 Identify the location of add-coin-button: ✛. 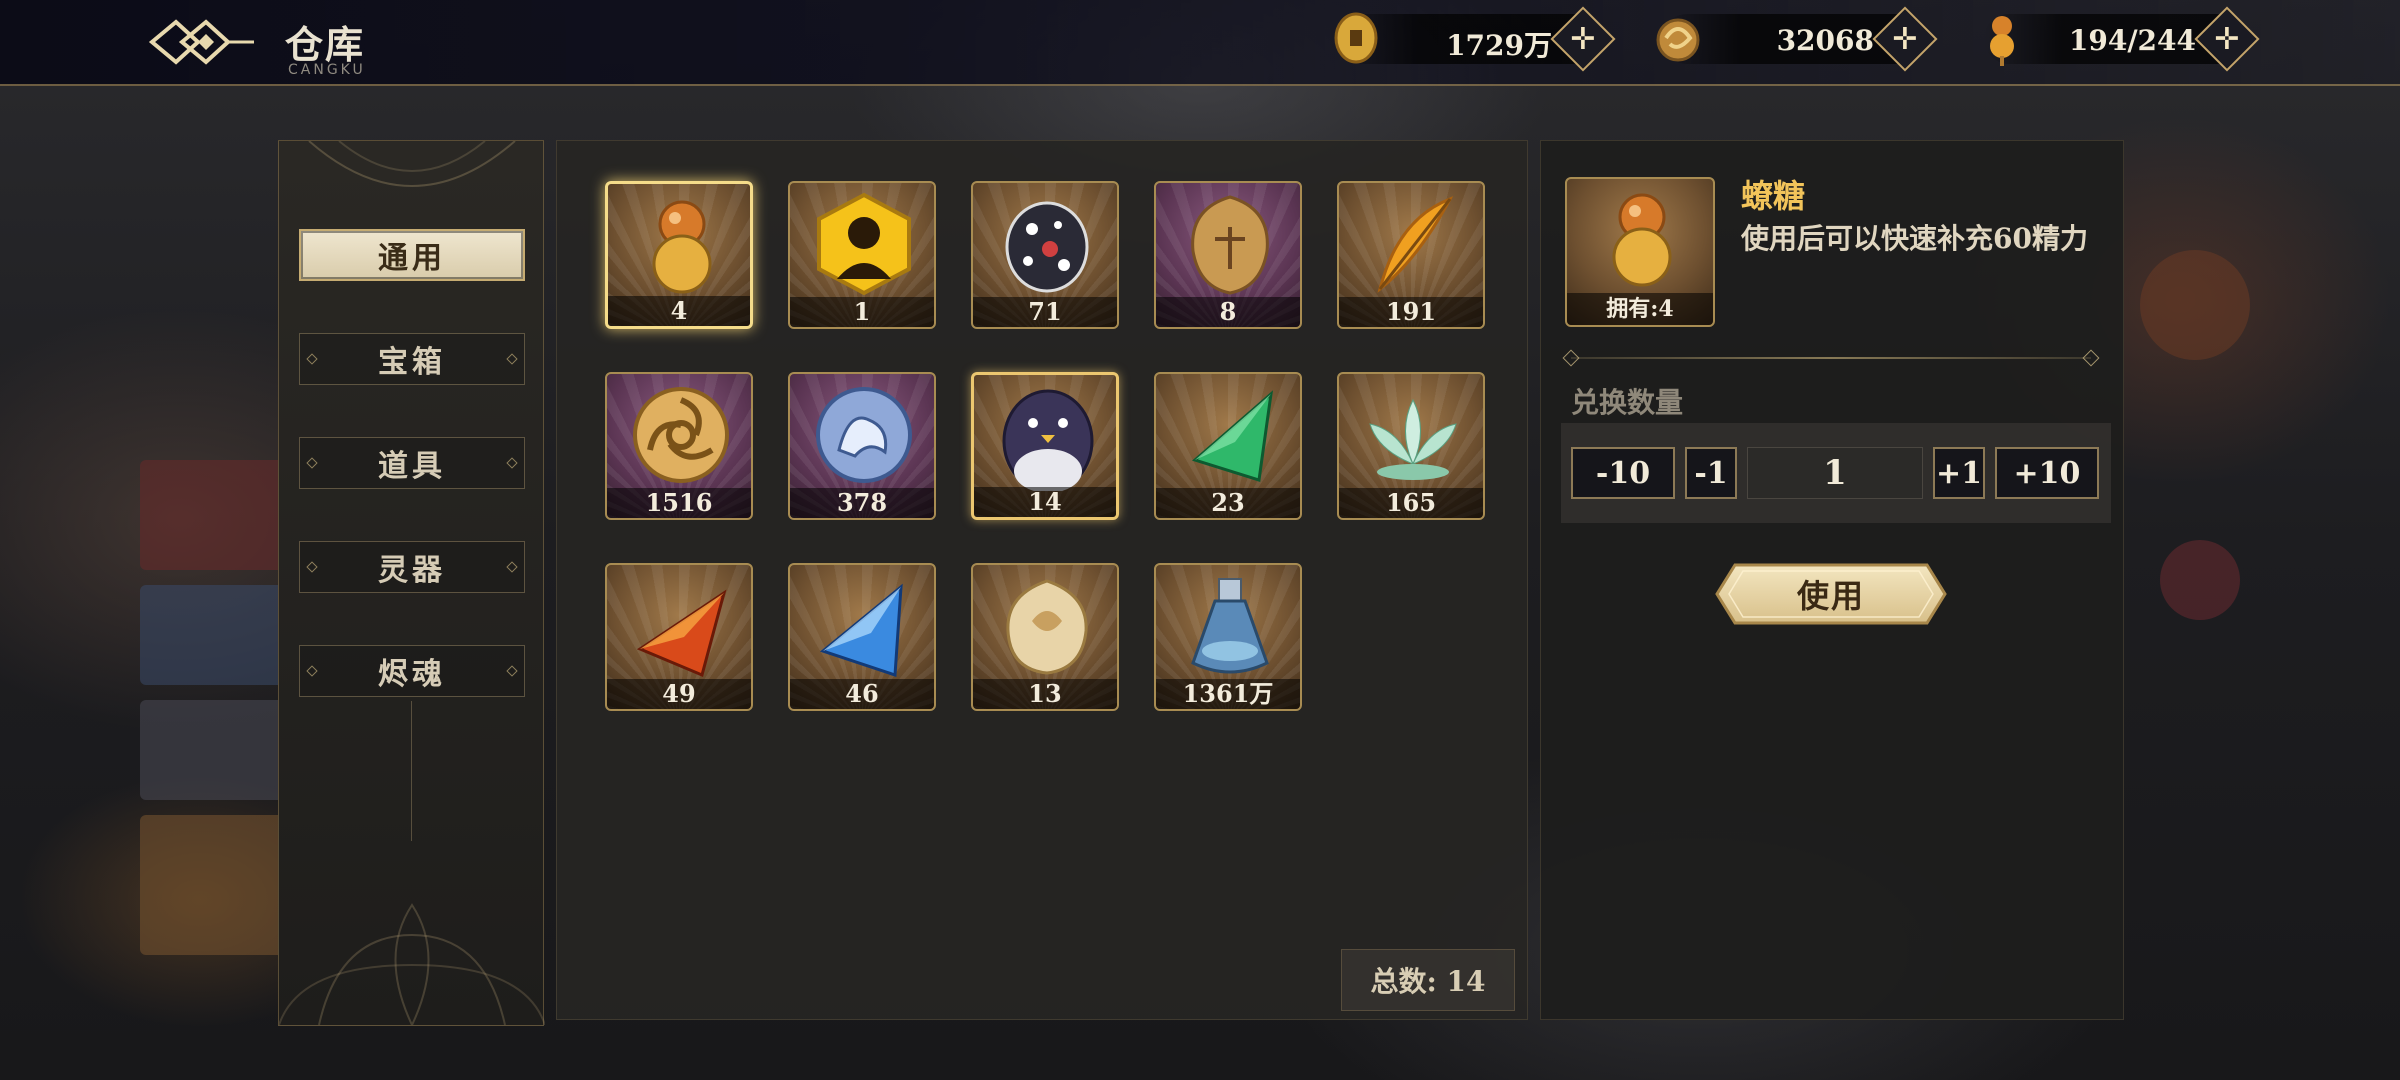
(1583, 39).